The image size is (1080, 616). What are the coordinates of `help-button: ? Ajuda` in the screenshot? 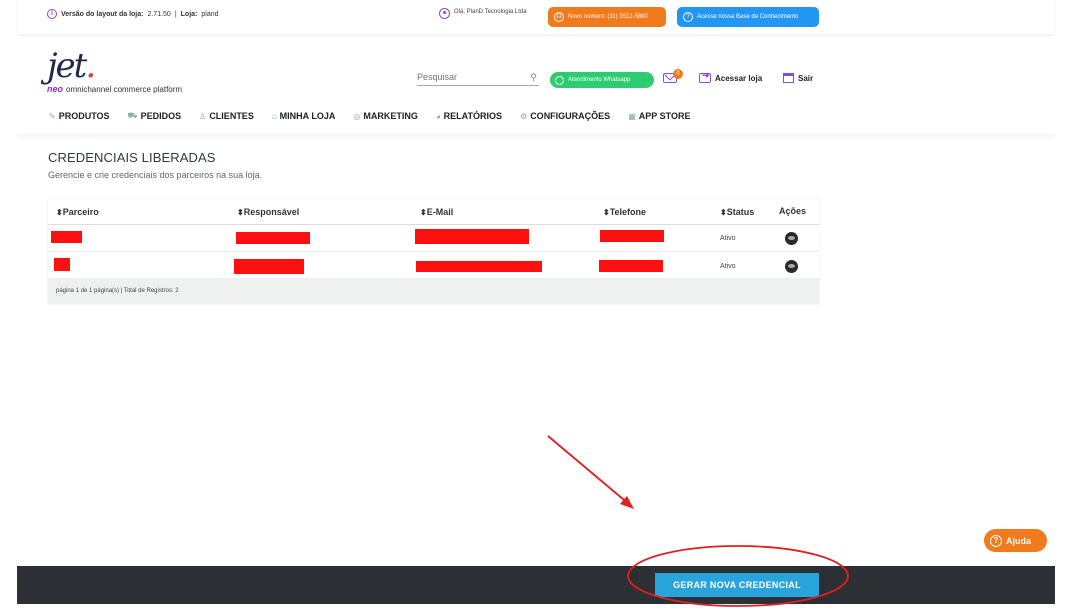 It's located at (1015, 540).